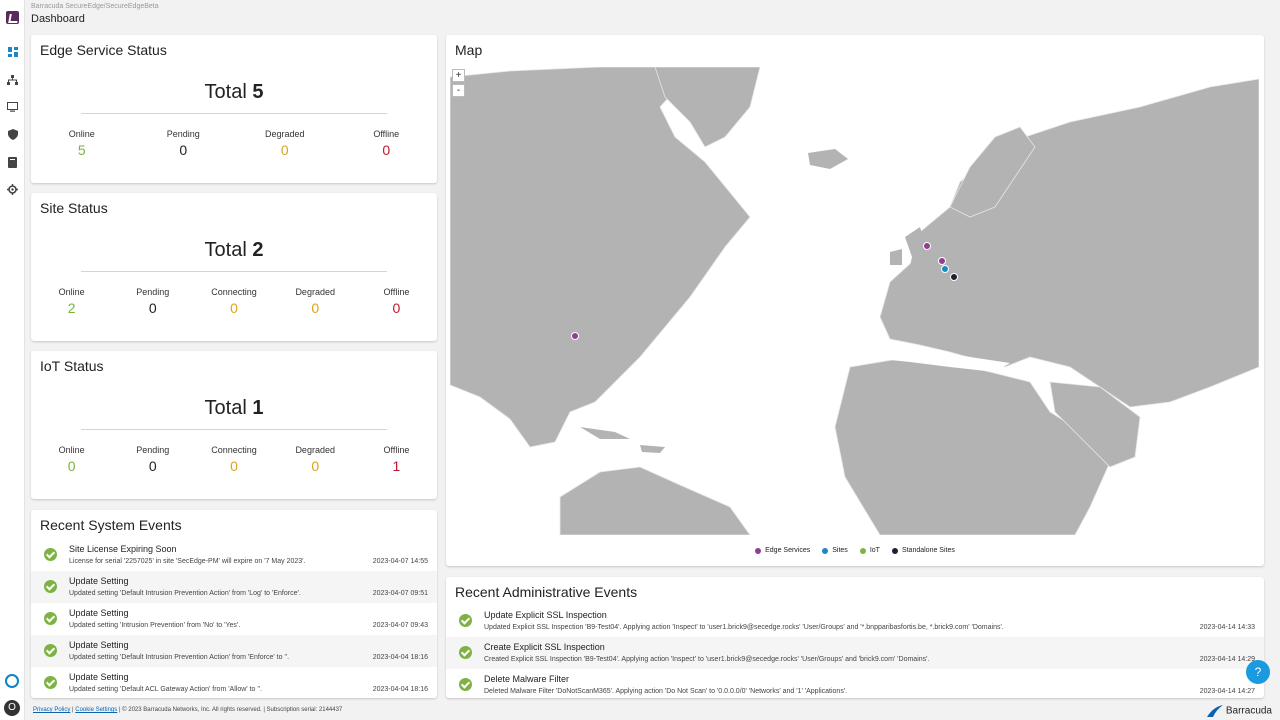 This screenshot has height=720, width=1280. I want to click on stat-label: Online, so click(81, 134).